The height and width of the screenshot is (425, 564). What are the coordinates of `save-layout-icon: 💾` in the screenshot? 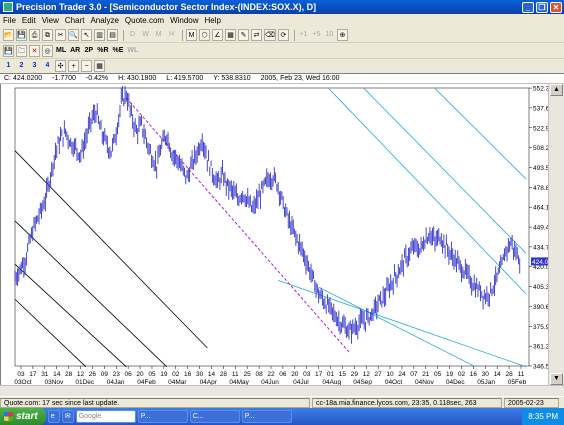 It's located at (8, 51).